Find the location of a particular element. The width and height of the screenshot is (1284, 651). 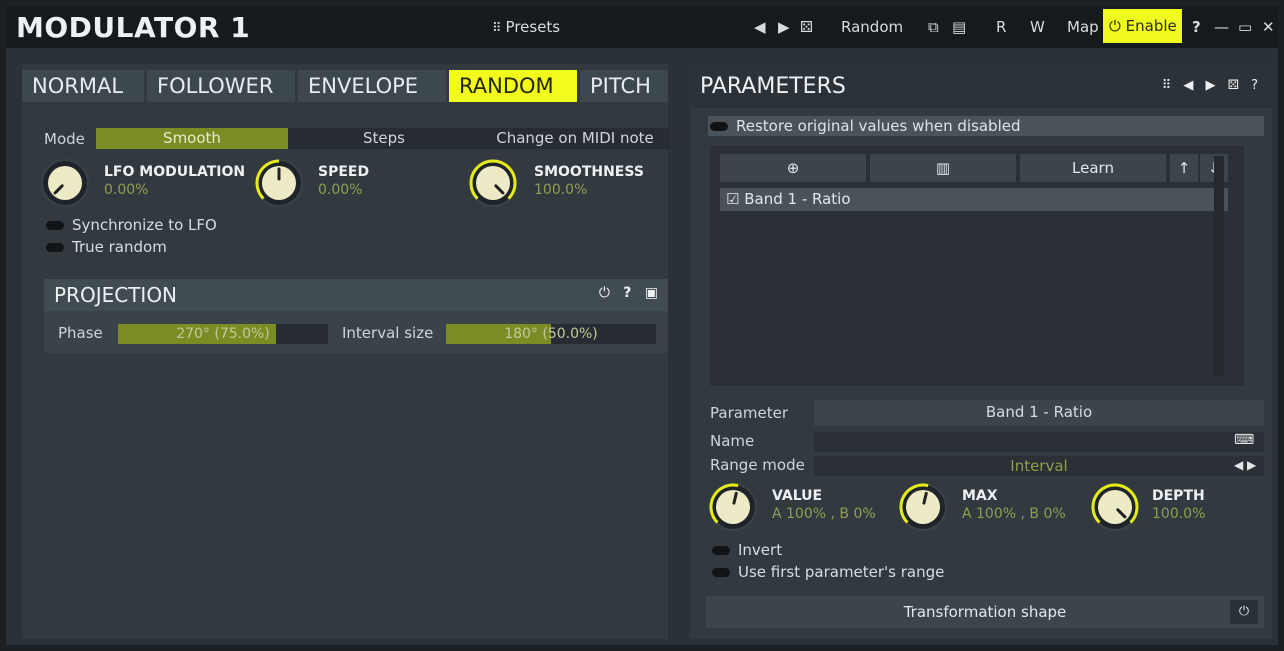

parameters-title: PARAMETERS is located at coordinates (773, 86).